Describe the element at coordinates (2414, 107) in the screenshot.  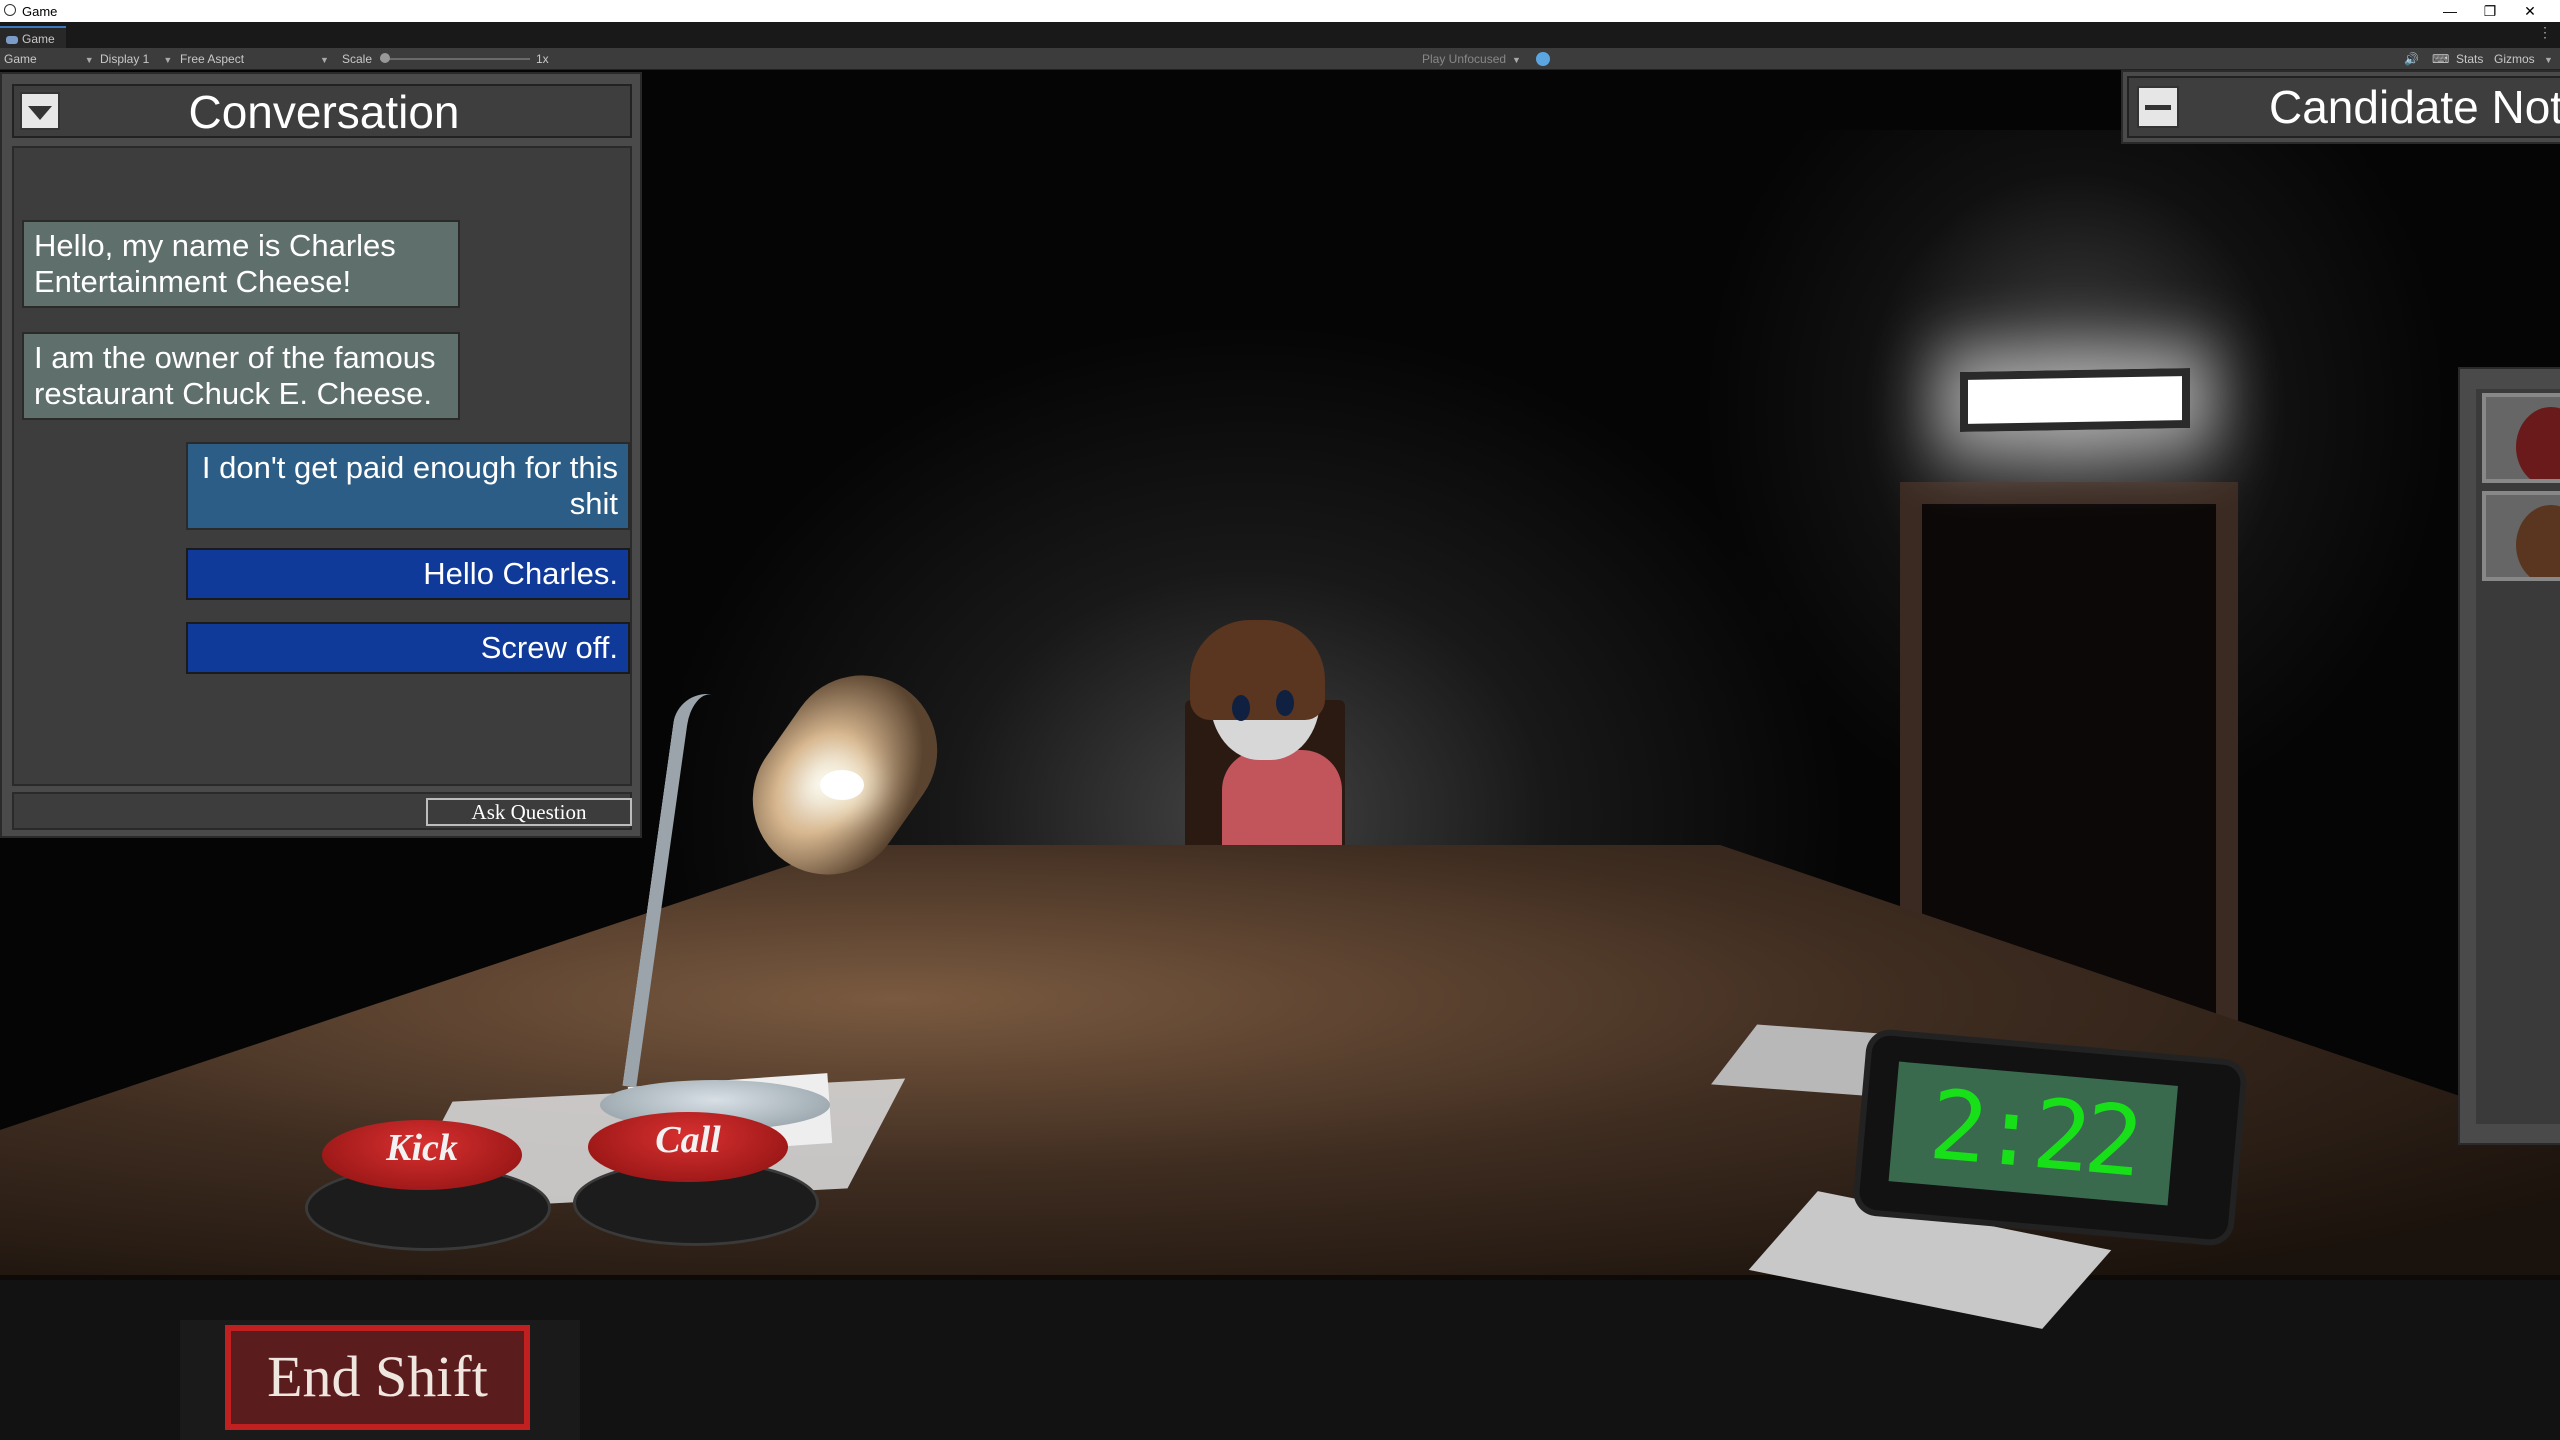
I see `candidate-notes-title: Candidate Not` at that location.